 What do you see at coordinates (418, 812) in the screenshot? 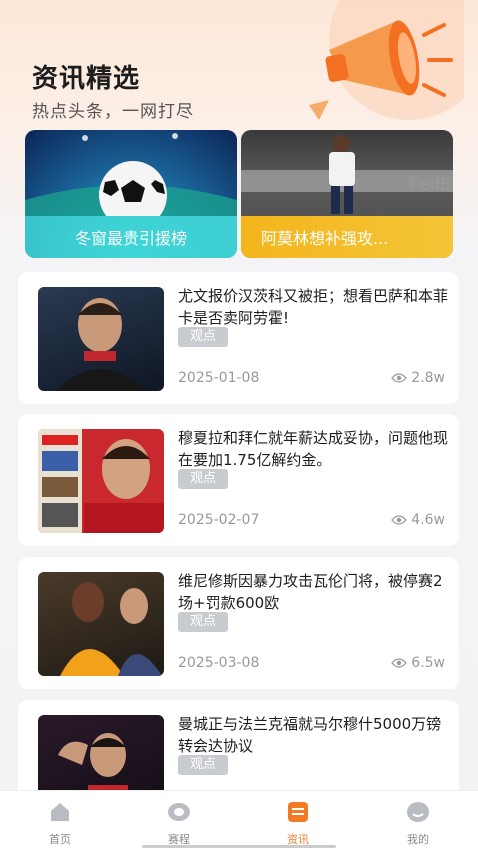
I see `profile-icon` at bounding box center [418, 812].